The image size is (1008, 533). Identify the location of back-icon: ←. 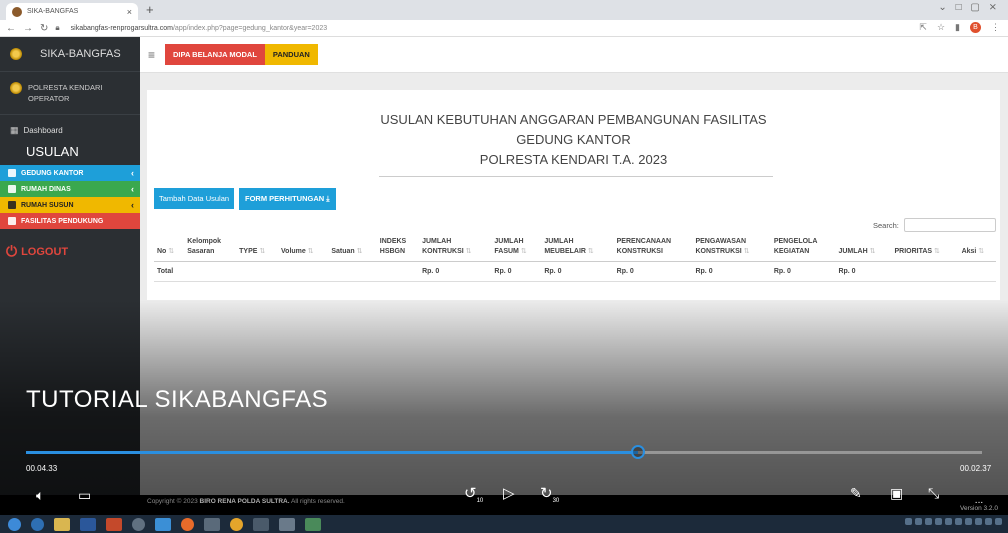
(11, 28).